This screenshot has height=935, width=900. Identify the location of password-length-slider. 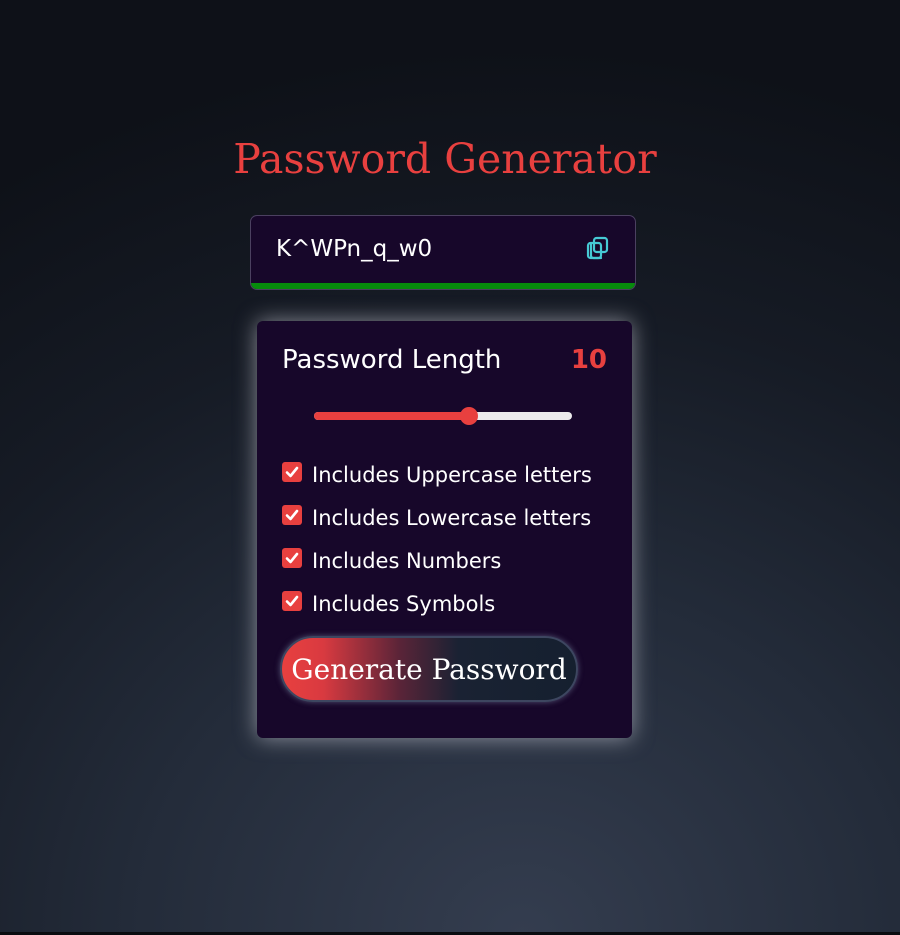
(443, 416).